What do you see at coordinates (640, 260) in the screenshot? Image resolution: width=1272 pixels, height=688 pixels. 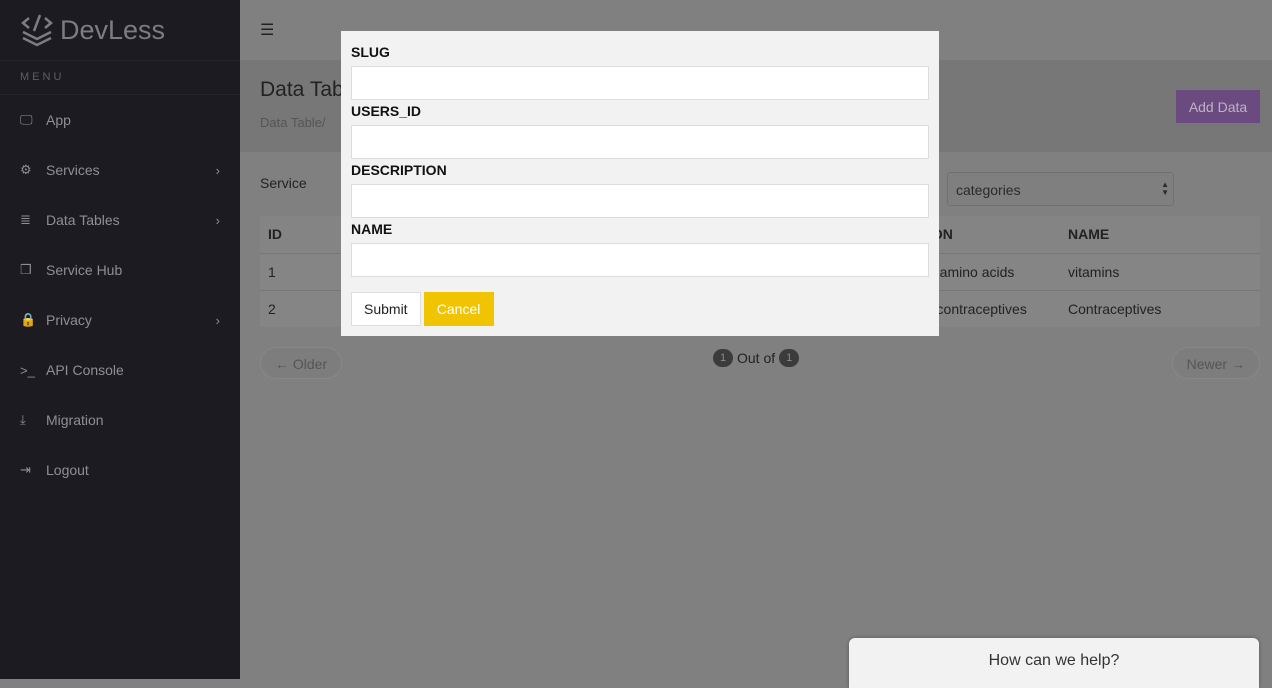 I see `name-field` at bounding box center [640, 260].